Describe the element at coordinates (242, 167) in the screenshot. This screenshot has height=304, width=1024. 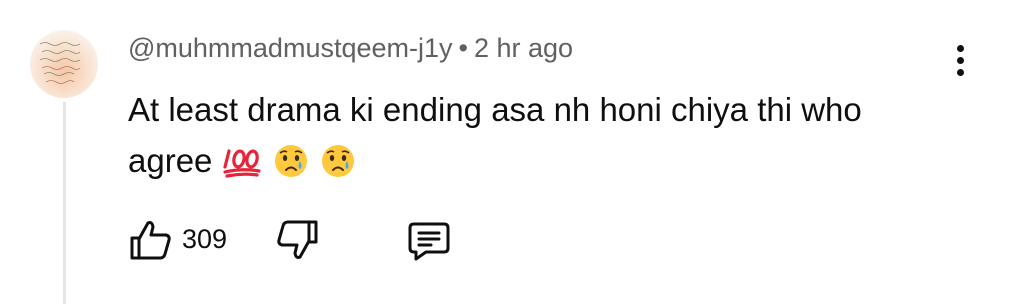
I see `hundred-points-emoji` at that location.